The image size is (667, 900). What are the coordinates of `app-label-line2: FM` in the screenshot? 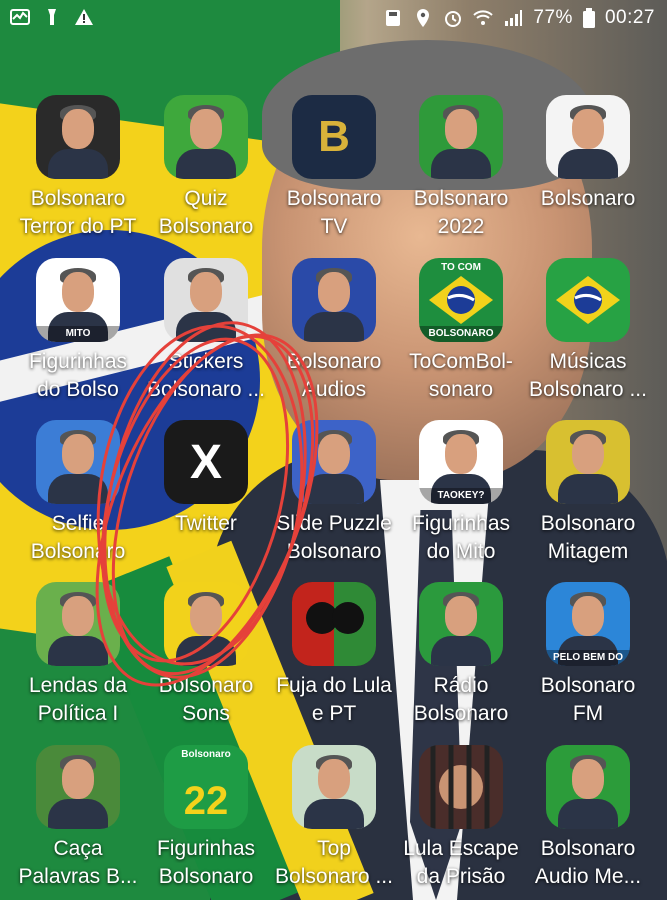 It's located at (588, 713).